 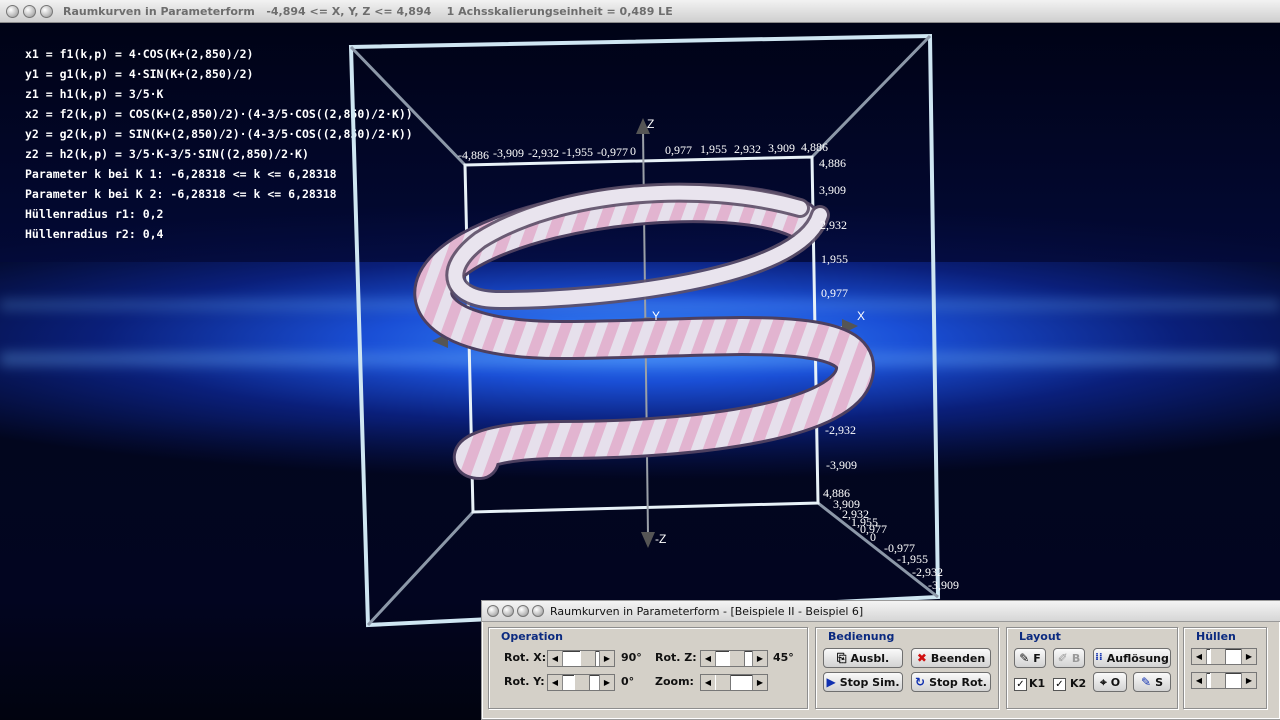 What do you see at coordinates (1199, 680) in the screenshot?
I see `hull2-decrease-button: ◀` at bounding box center [1199, 680].